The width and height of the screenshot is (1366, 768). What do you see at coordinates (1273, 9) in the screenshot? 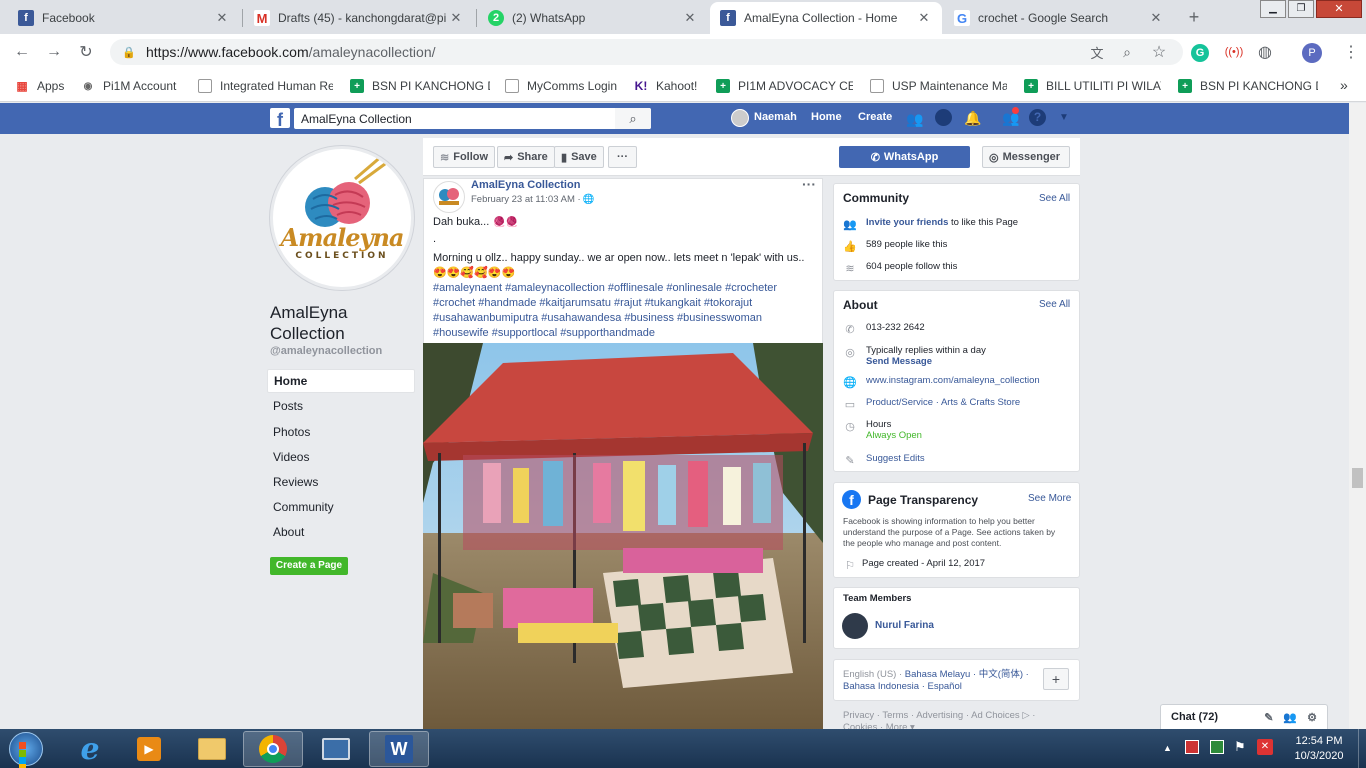
I see `minimize-icon: ▁` at bounding box center [1273, 9].